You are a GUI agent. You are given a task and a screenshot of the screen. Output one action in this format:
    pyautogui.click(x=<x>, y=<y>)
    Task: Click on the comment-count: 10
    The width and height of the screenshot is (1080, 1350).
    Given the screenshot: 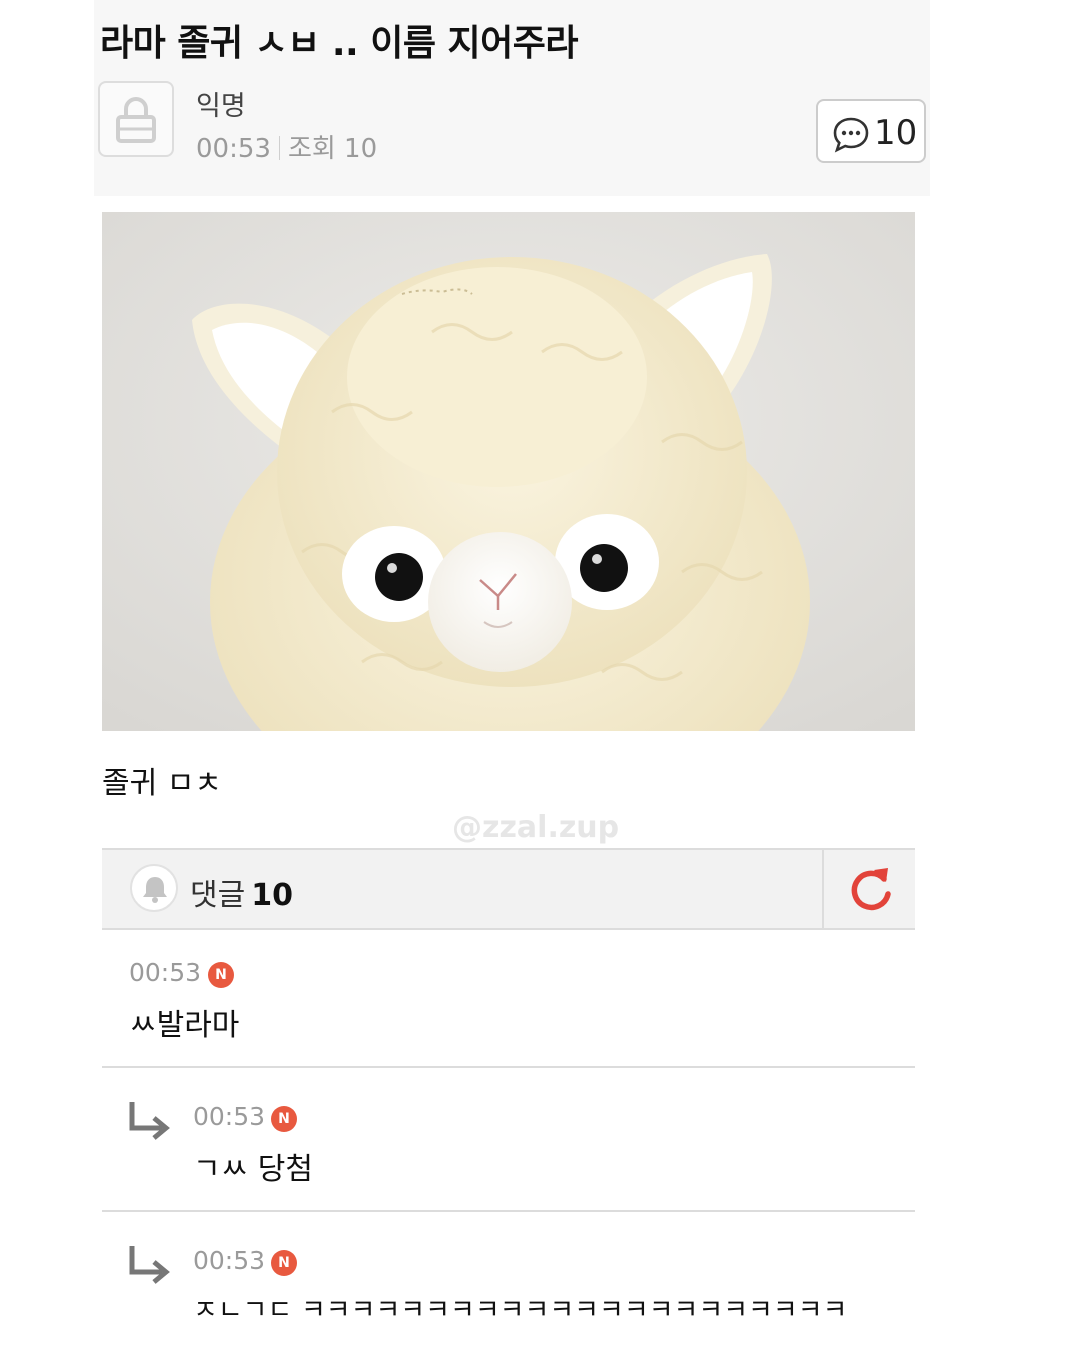 What is the action you would take?
    pyautogui.click(x=896, y=133)
    